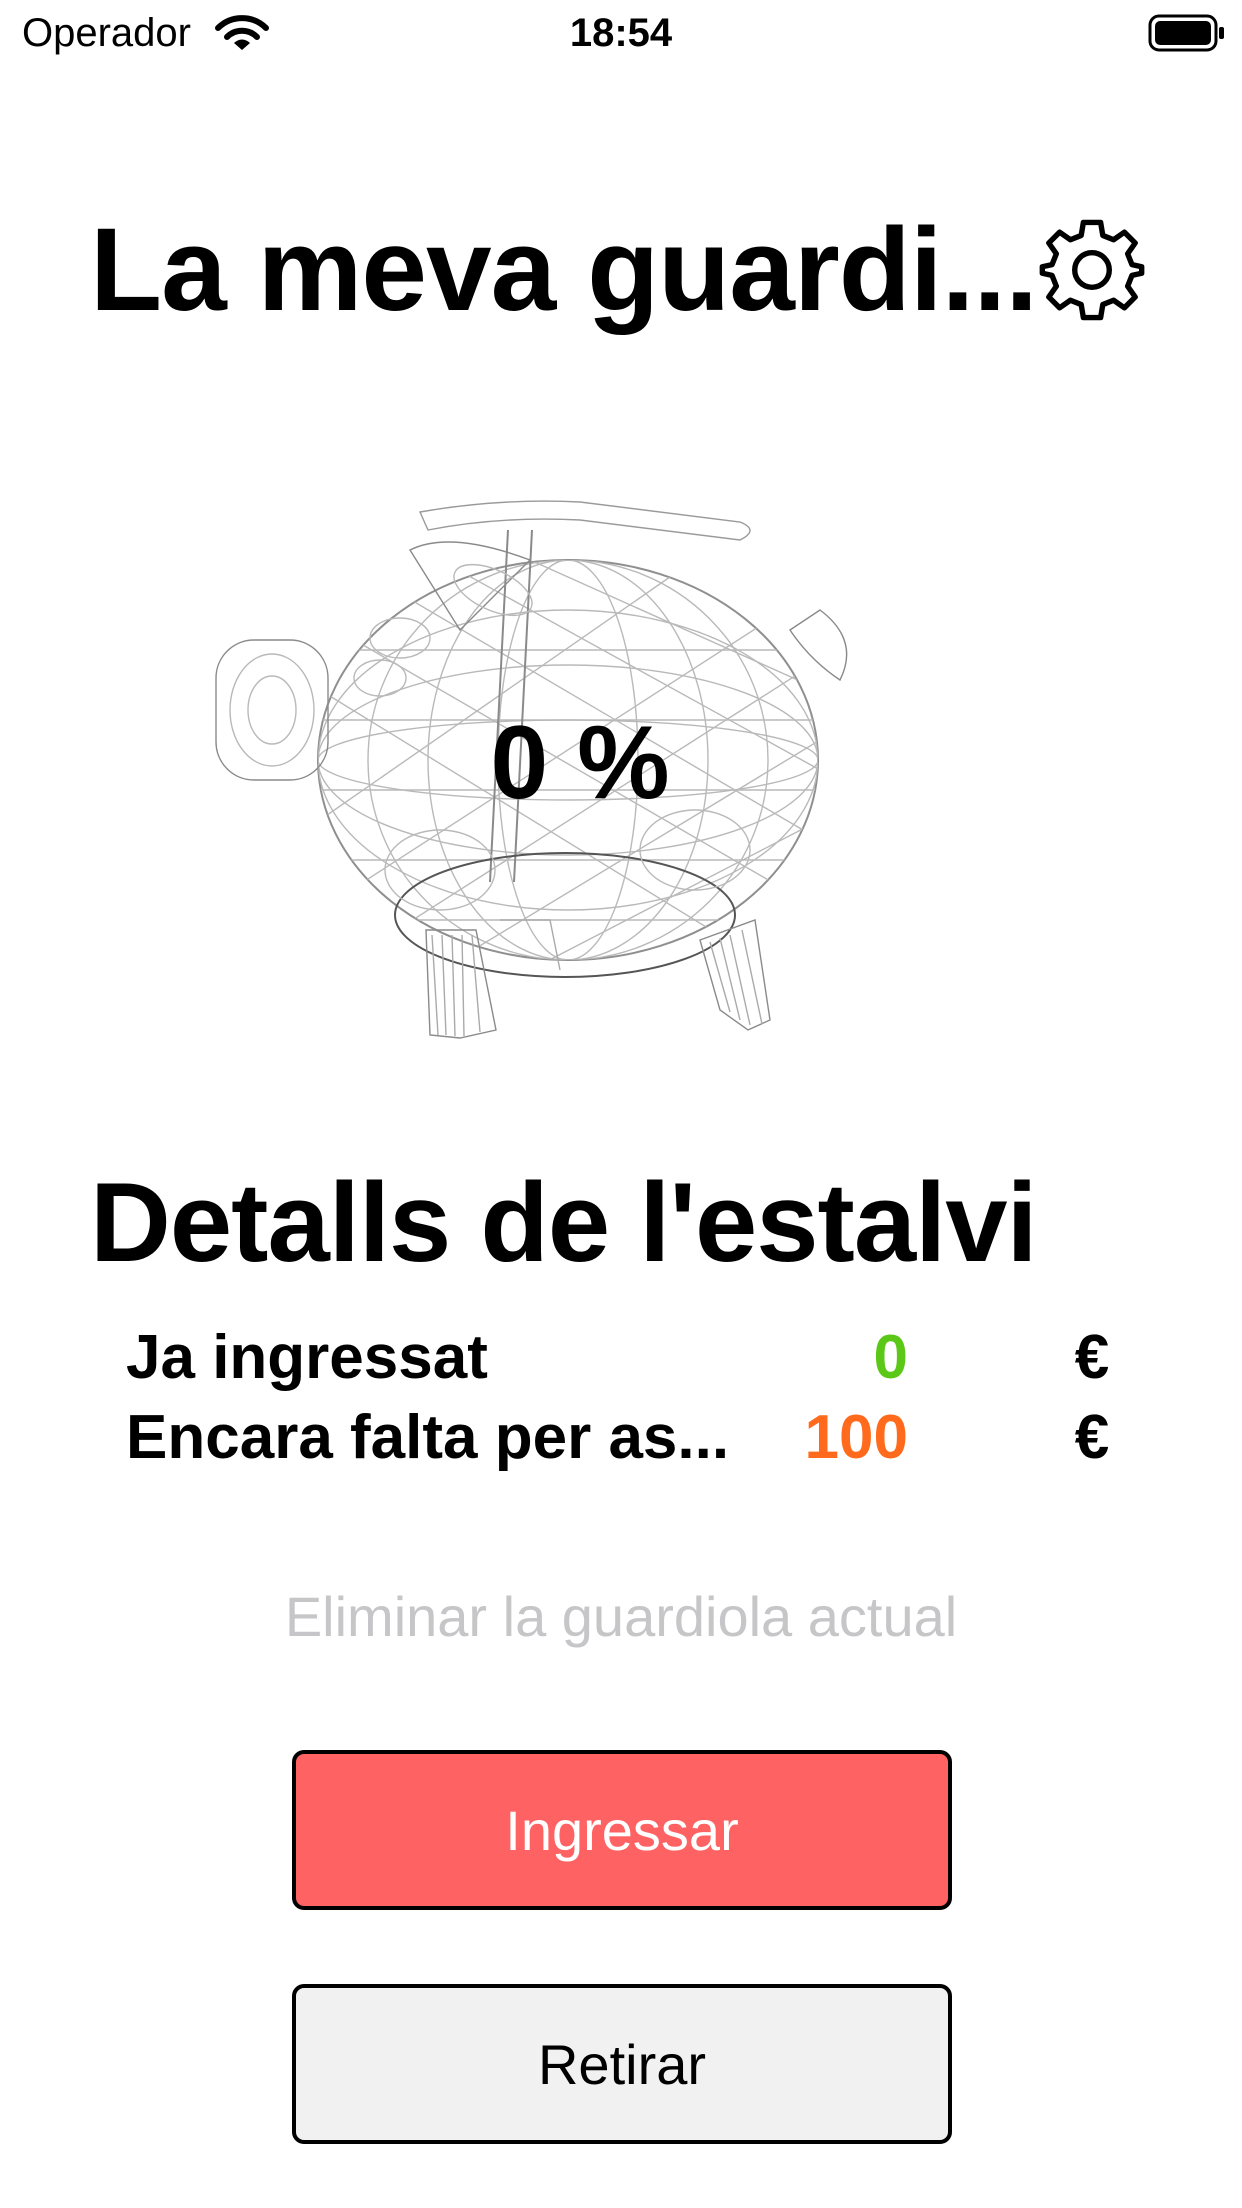 Image resolution: width=1242 pixels, height=2208 pixels. Describe the element at coordinates (621, 1617) in the screenshot. I see `delete-piggy-bank-link: Eliminar la guardiola actual` at that location.